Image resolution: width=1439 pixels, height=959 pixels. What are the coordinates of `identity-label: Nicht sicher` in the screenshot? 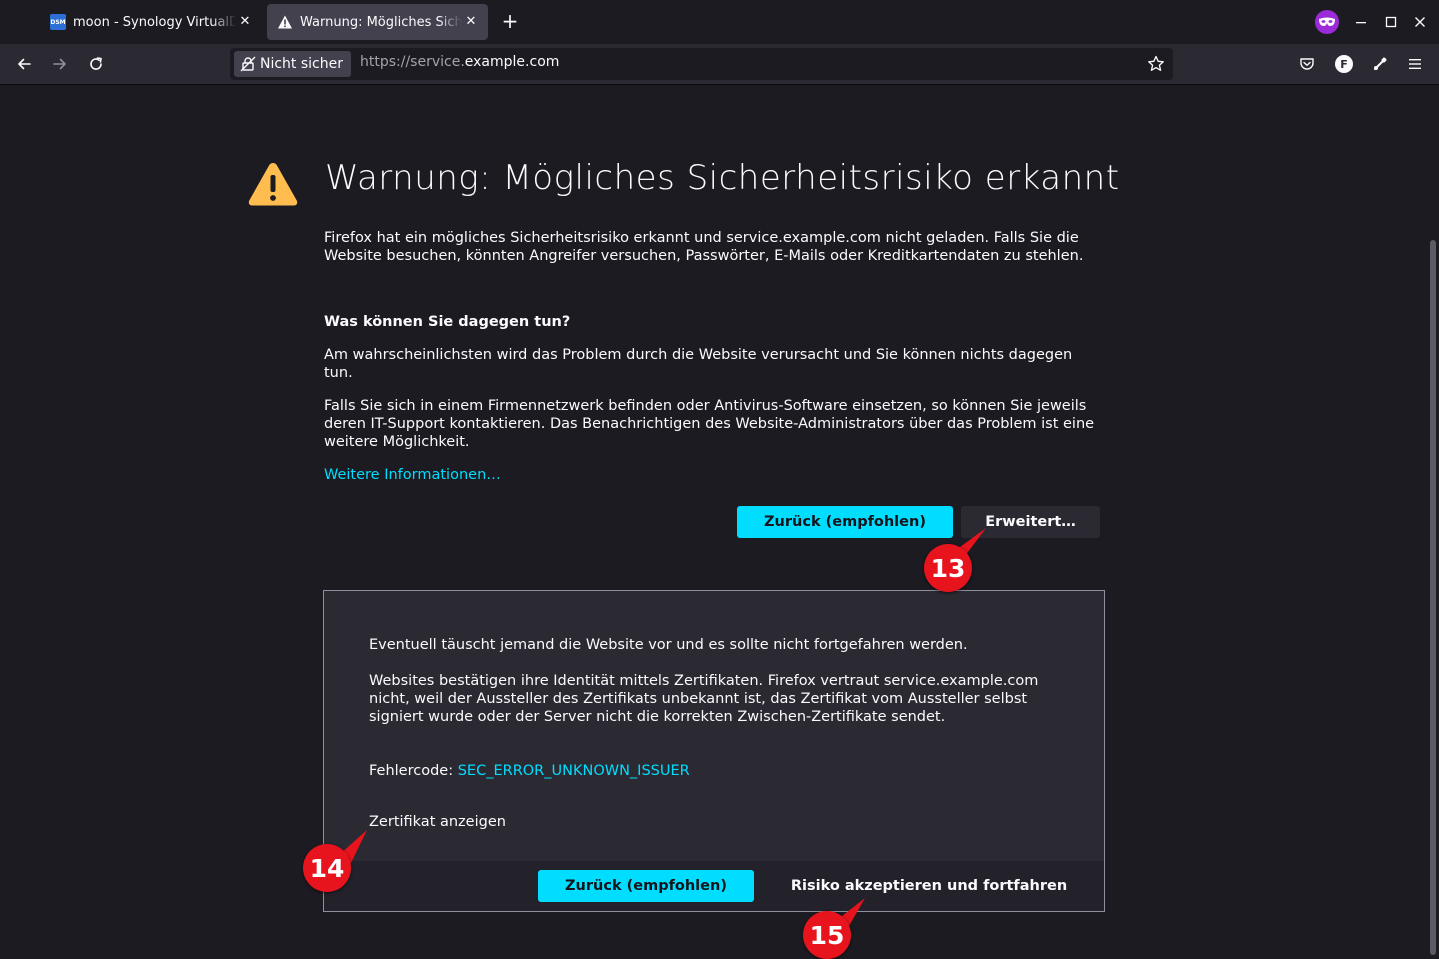 It's located at (301, 64).